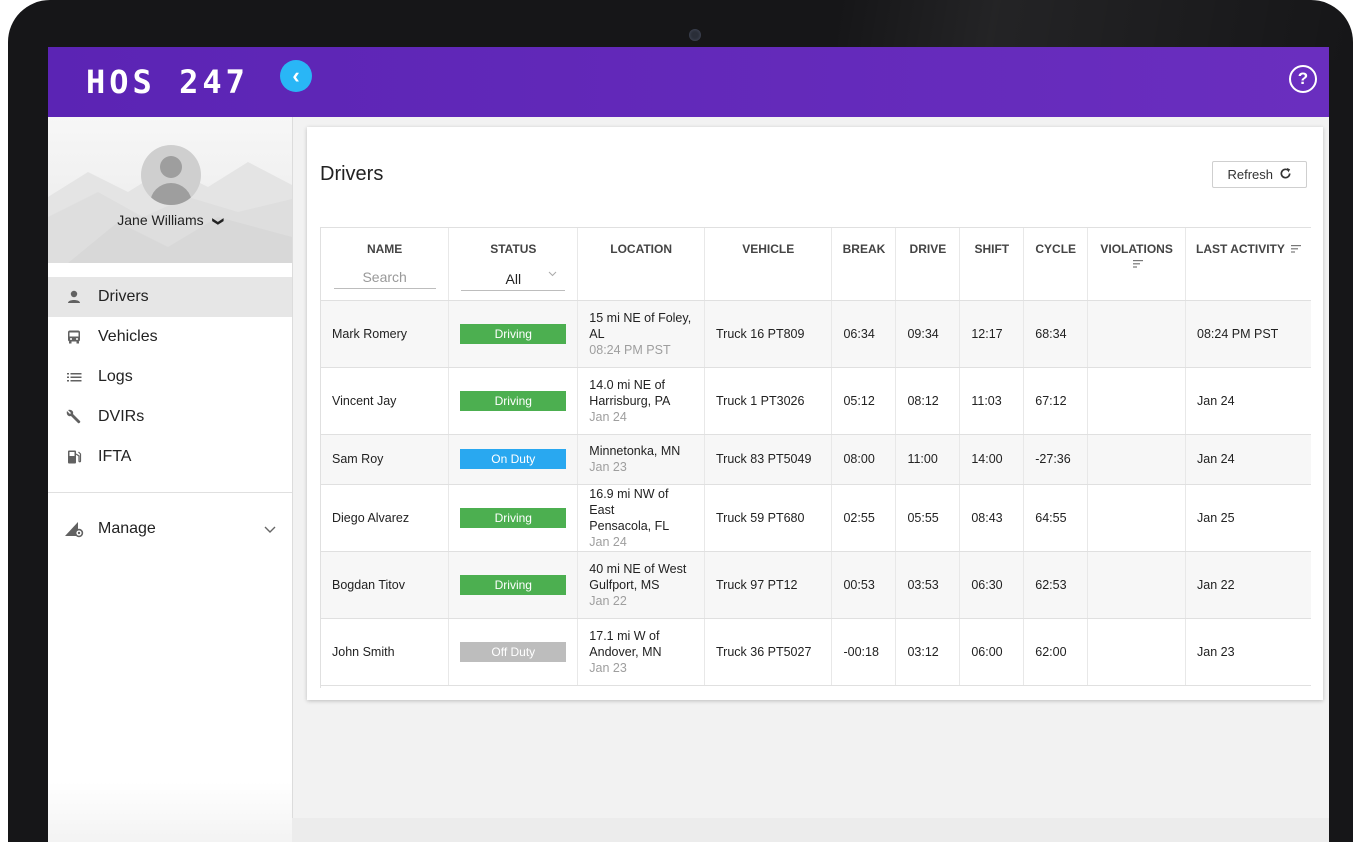 The image size is (1353, 842). I want to click on break-cell: 08:00, so click(864, 459).